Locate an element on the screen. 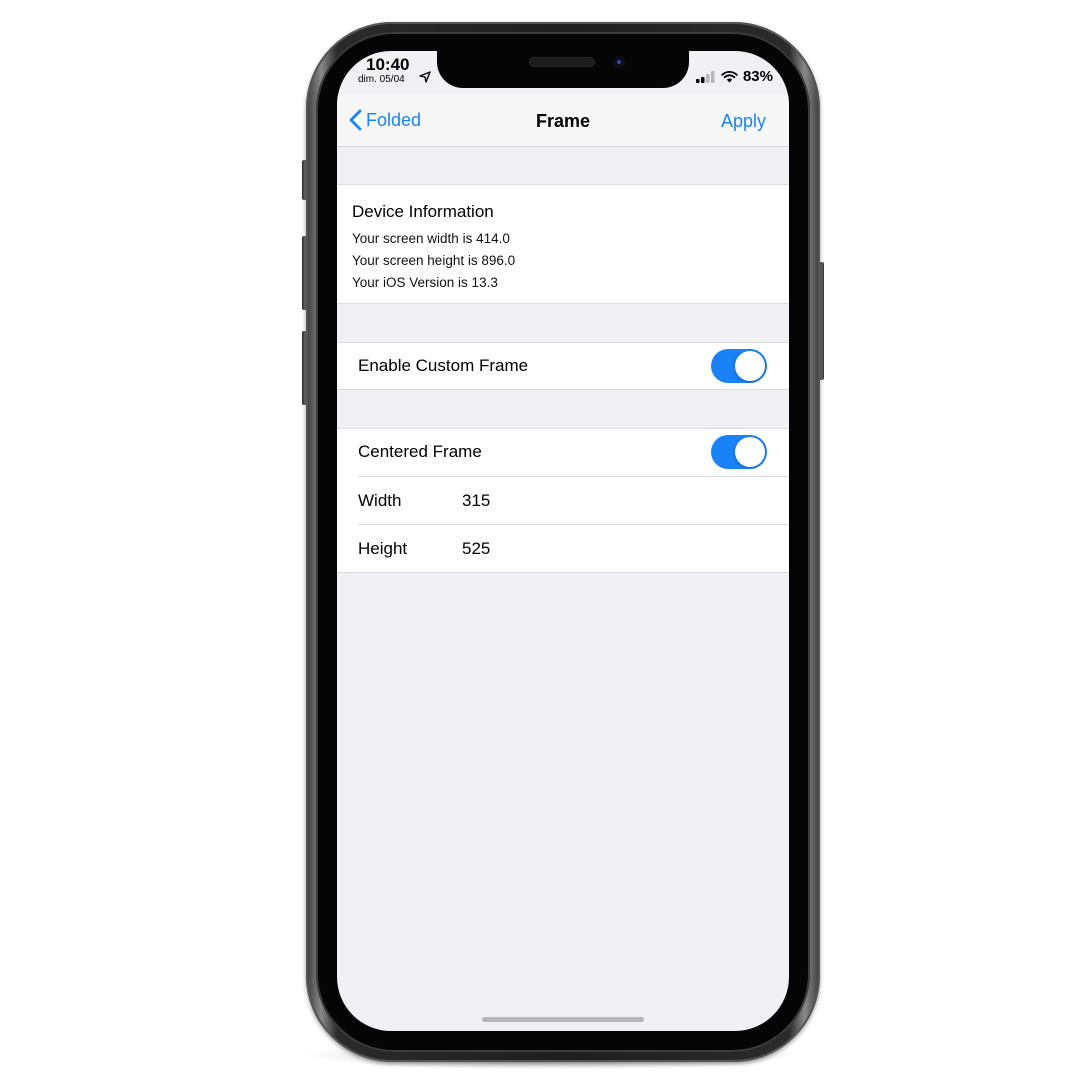 The image size is (1080, 1080). centered-frame-toggle is located at coordinates (739, 452).